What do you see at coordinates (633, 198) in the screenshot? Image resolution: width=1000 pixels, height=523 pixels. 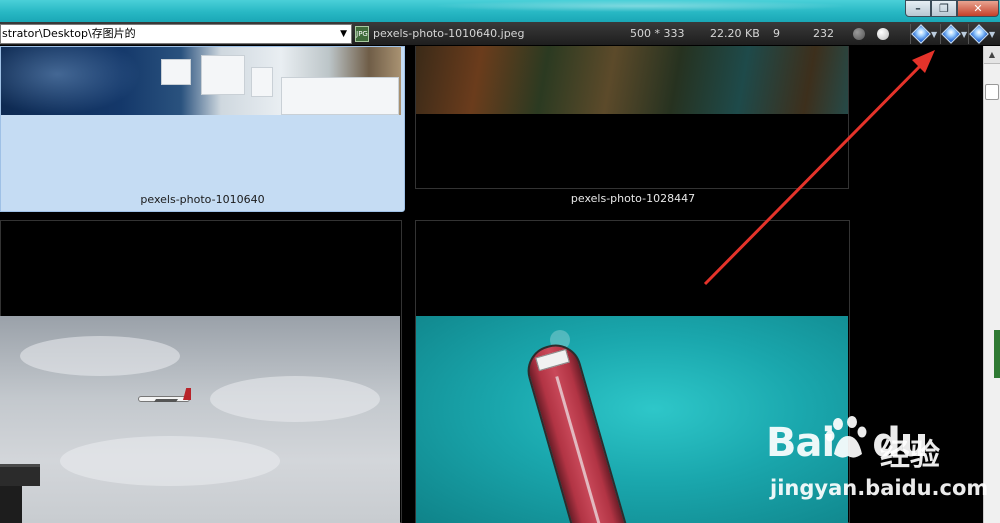 I see `thumbnail-caption: pexels-photo-1028447` at bounding box center [633, 198].